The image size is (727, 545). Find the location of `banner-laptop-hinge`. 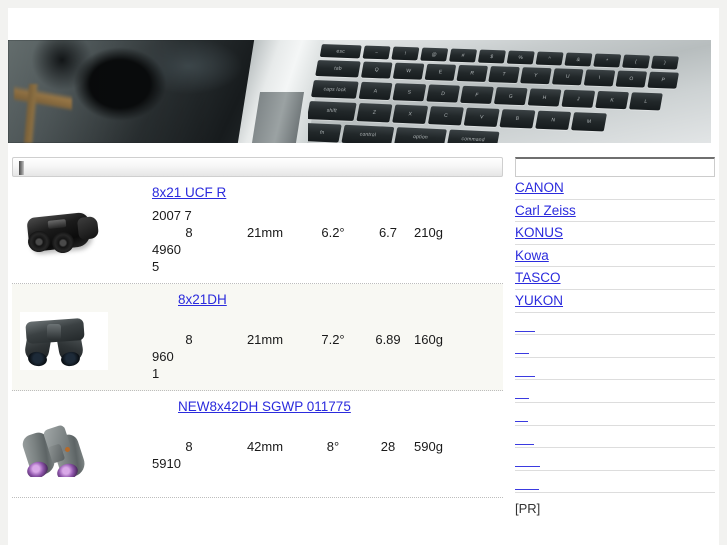

banner-laptop-hinge is located at coordinates (278, 117).